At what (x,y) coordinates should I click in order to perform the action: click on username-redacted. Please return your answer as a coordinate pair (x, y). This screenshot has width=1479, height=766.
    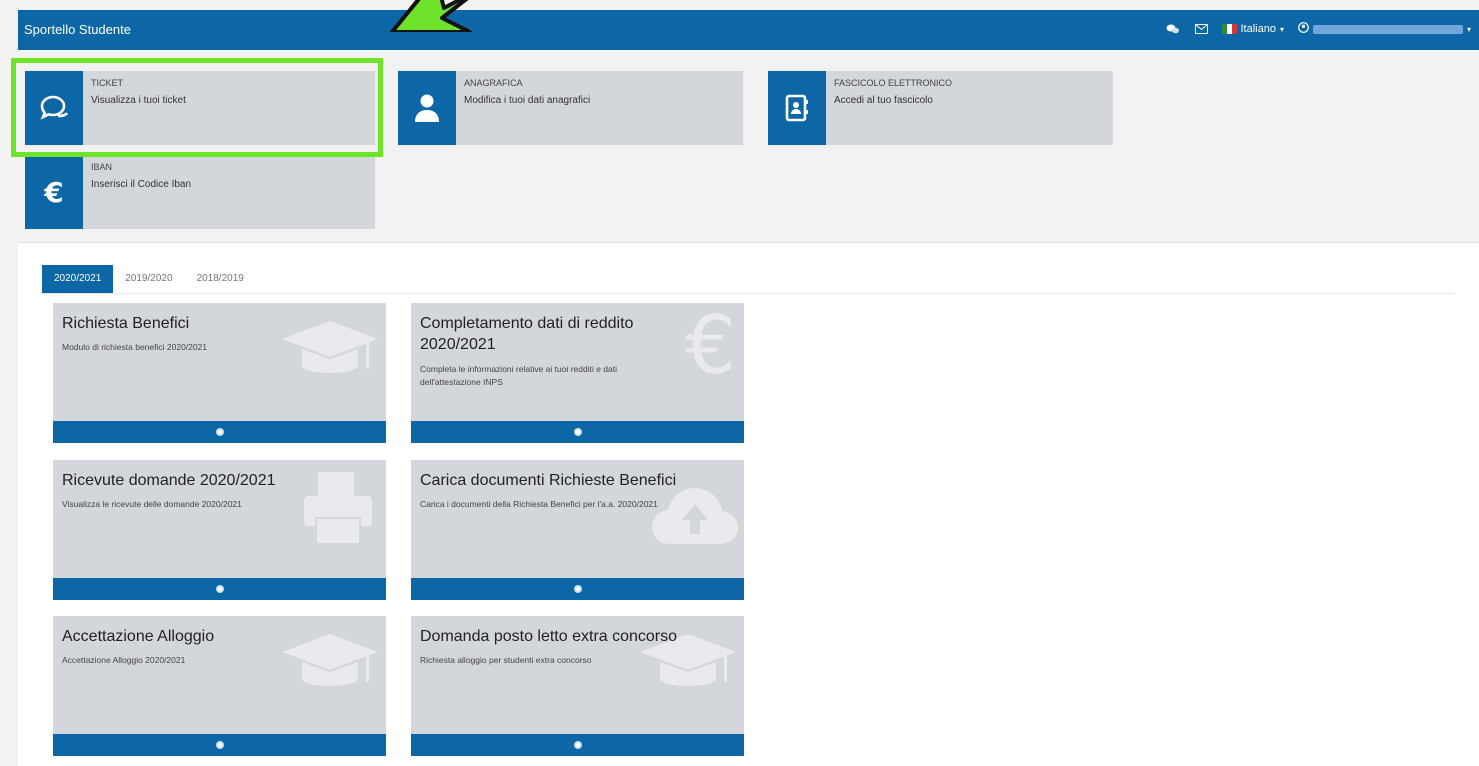
    Looking at the image, I should click on (1387, 29).